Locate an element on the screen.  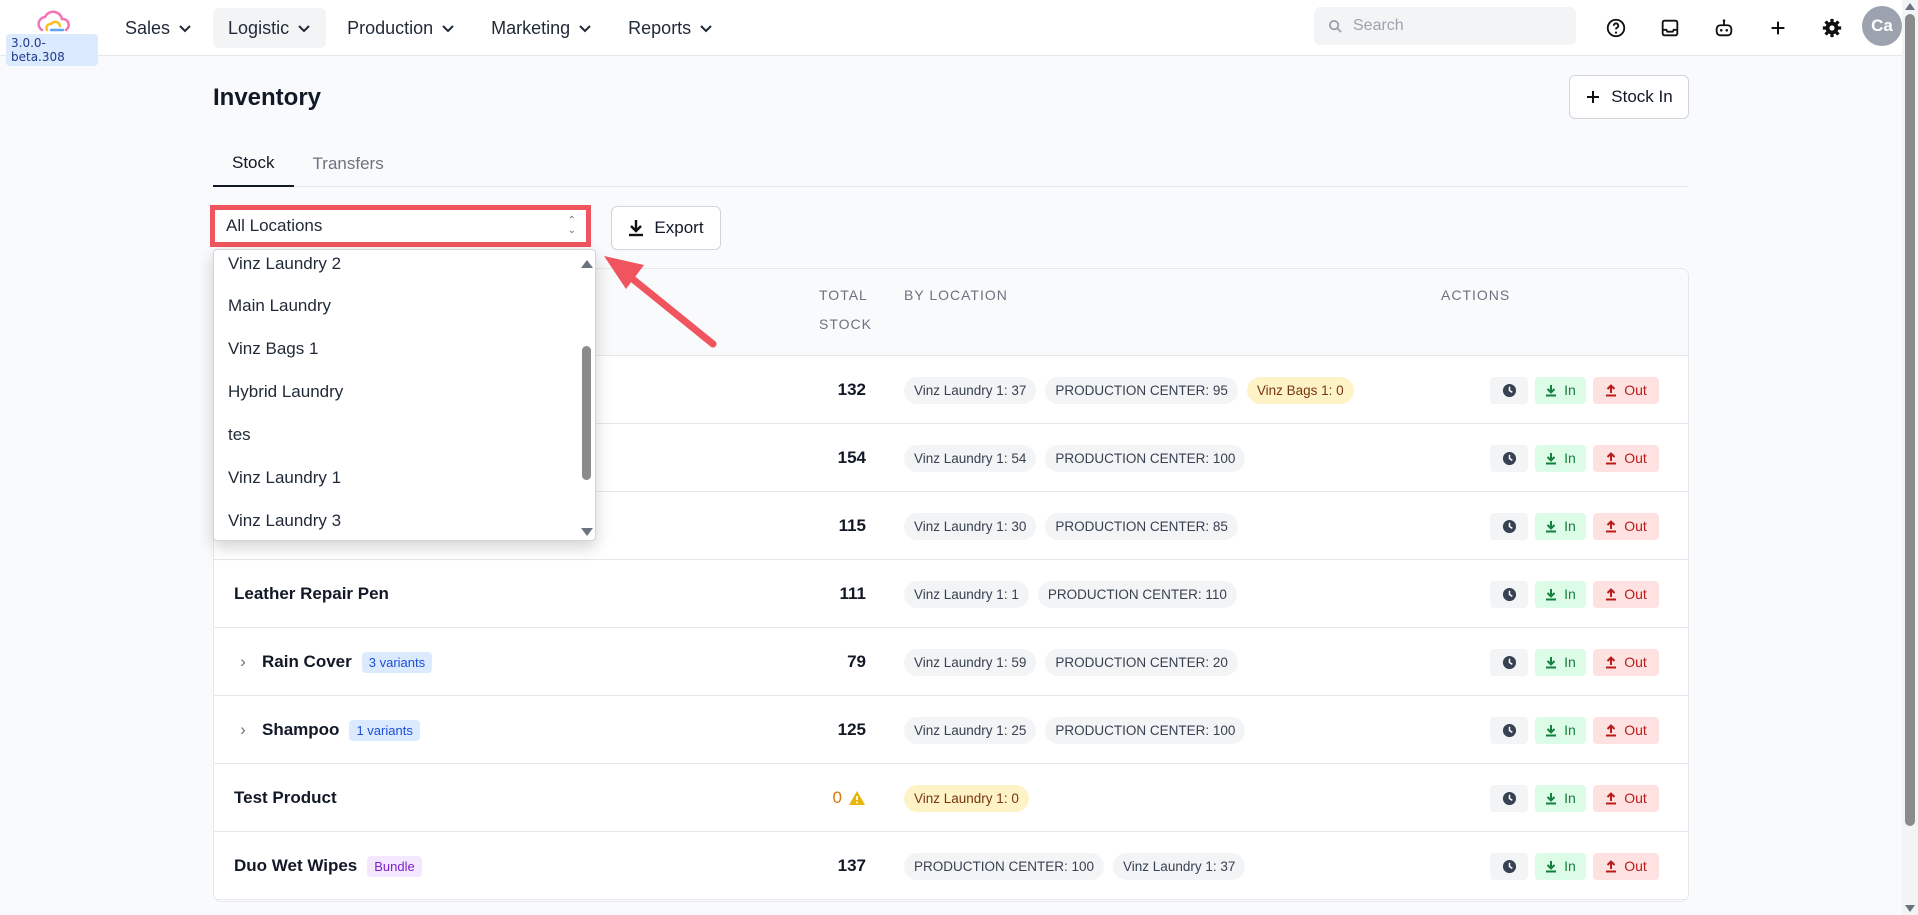
export-button: Export is located at coordinates (666, 228).